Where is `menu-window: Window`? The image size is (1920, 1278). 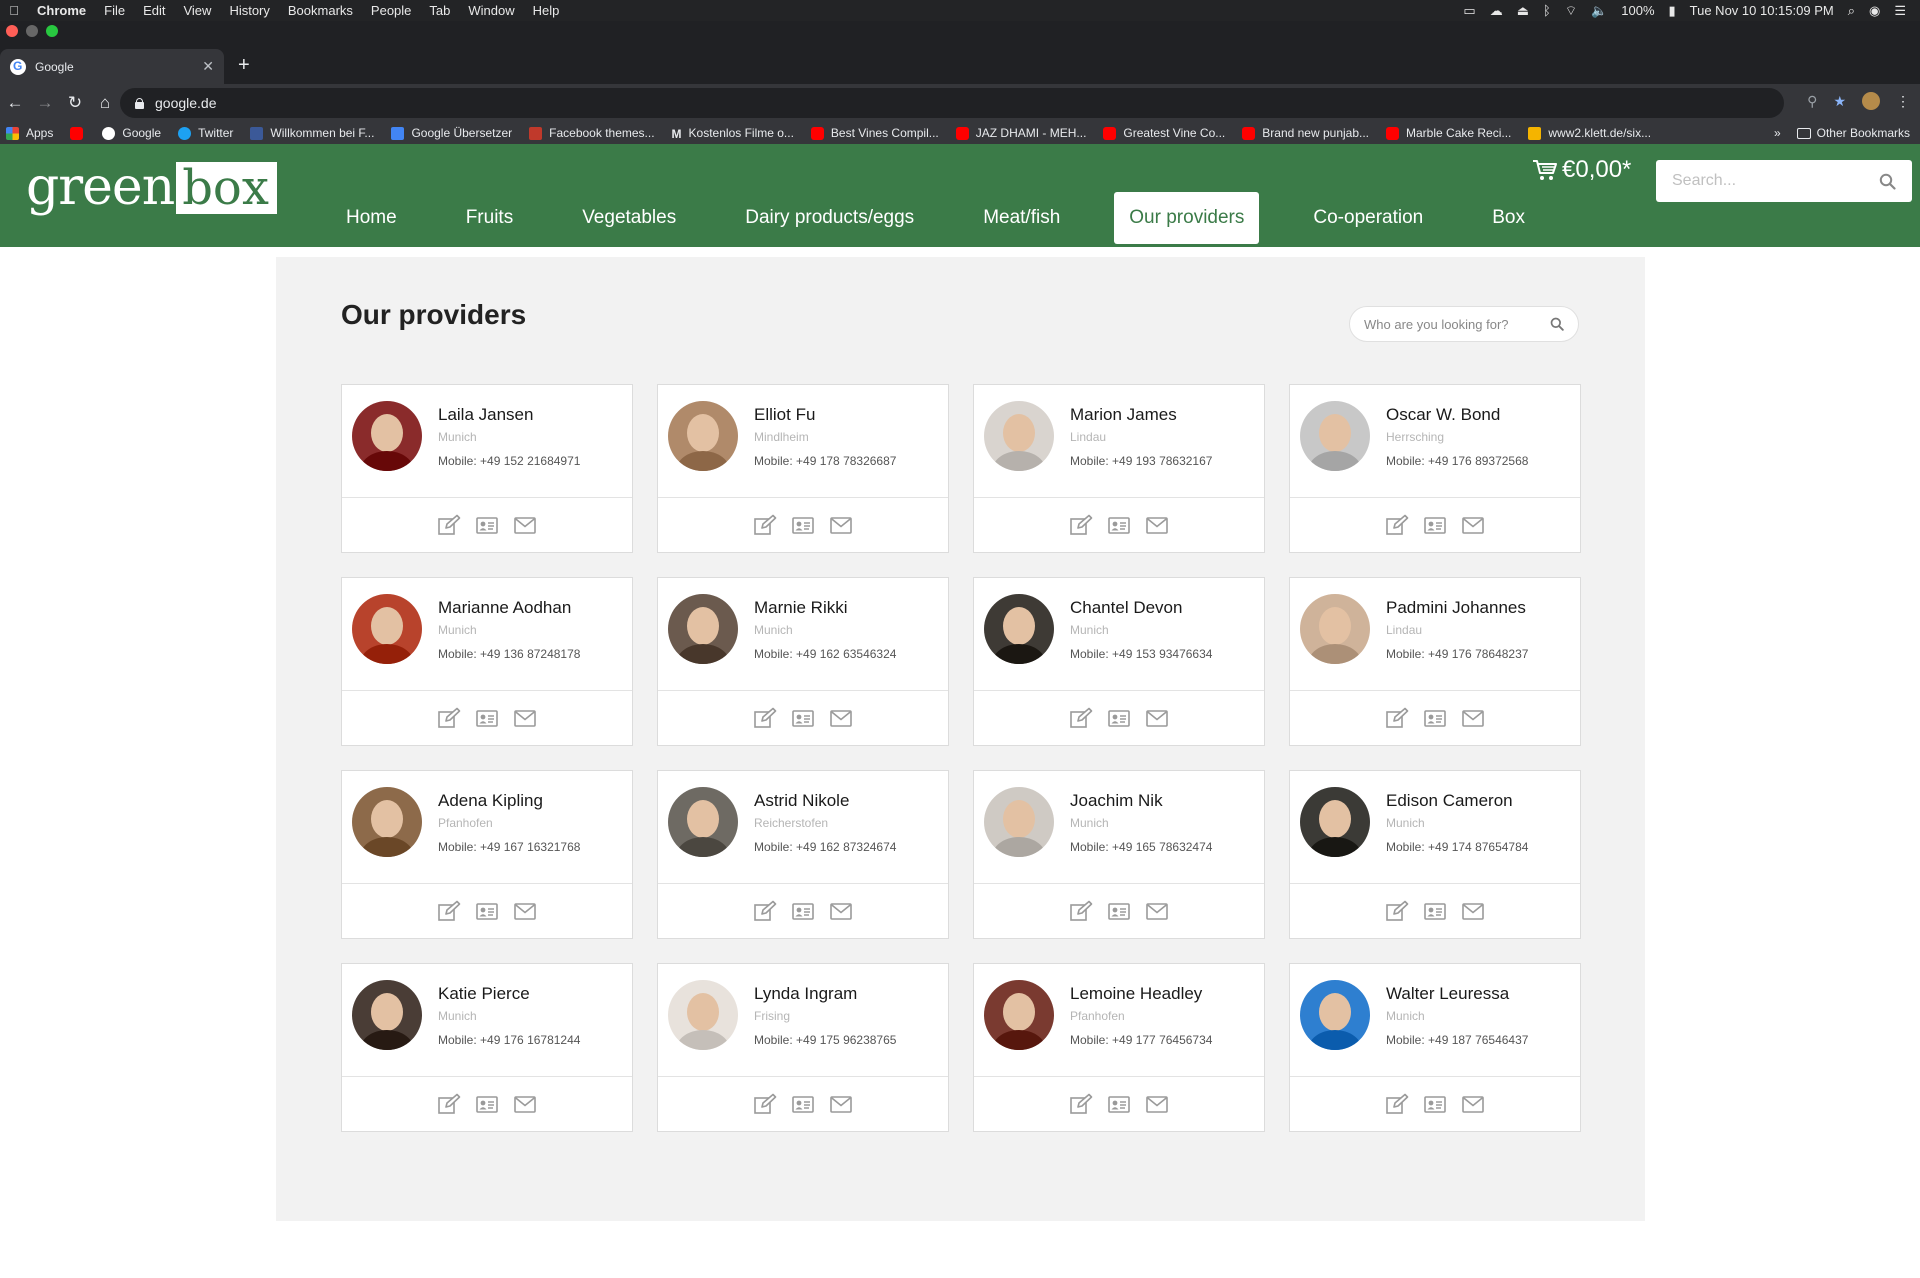 menu-window: Window is located at coordinates (491, 10).